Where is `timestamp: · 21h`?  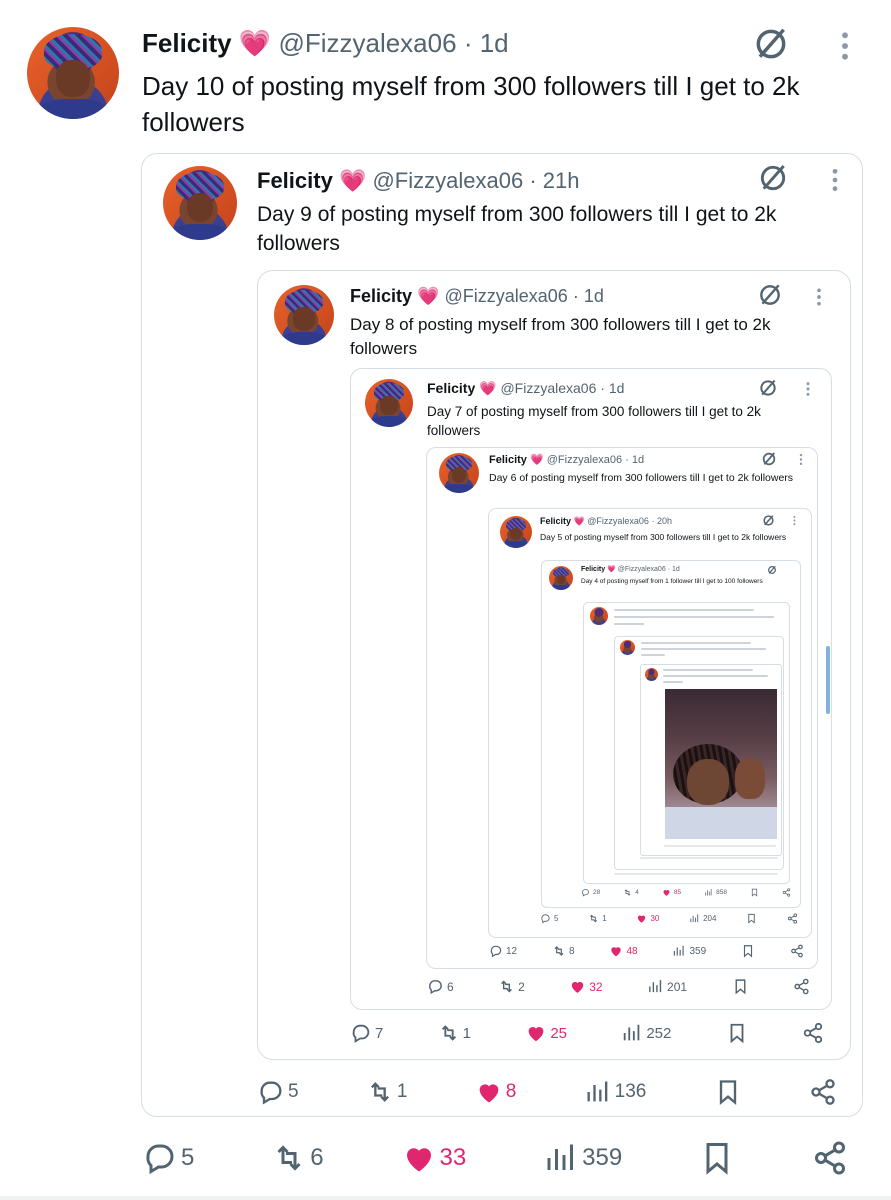
timestamp: · 21h is located at coordinates (554, 180).